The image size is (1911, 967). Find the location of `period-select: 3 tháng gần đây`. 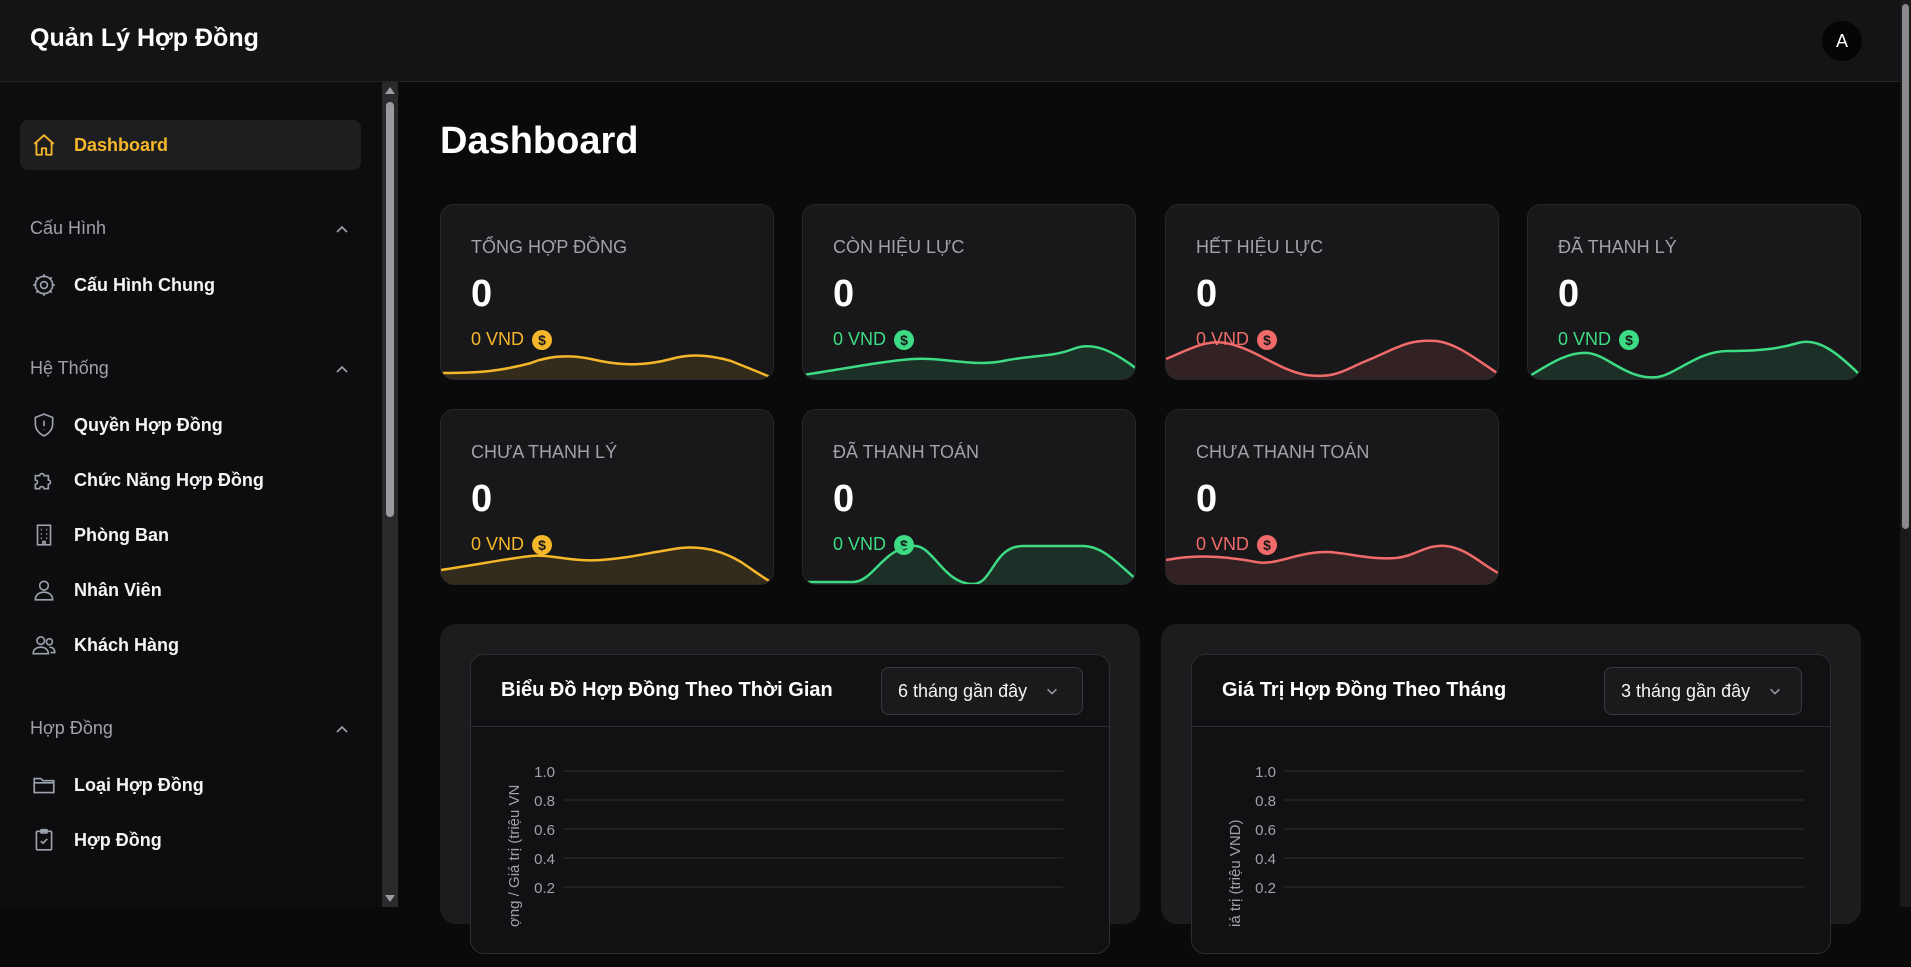

period-select: 3 tháng gần đây is located at coordinates (1703, 691).